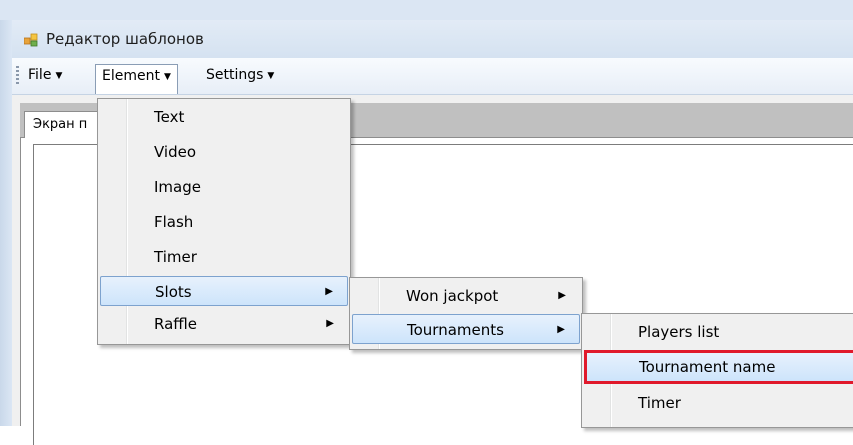 The height and width of the screenshot is (445, 853). I want to click on menu-element: Element ▼, so click(136, 79).